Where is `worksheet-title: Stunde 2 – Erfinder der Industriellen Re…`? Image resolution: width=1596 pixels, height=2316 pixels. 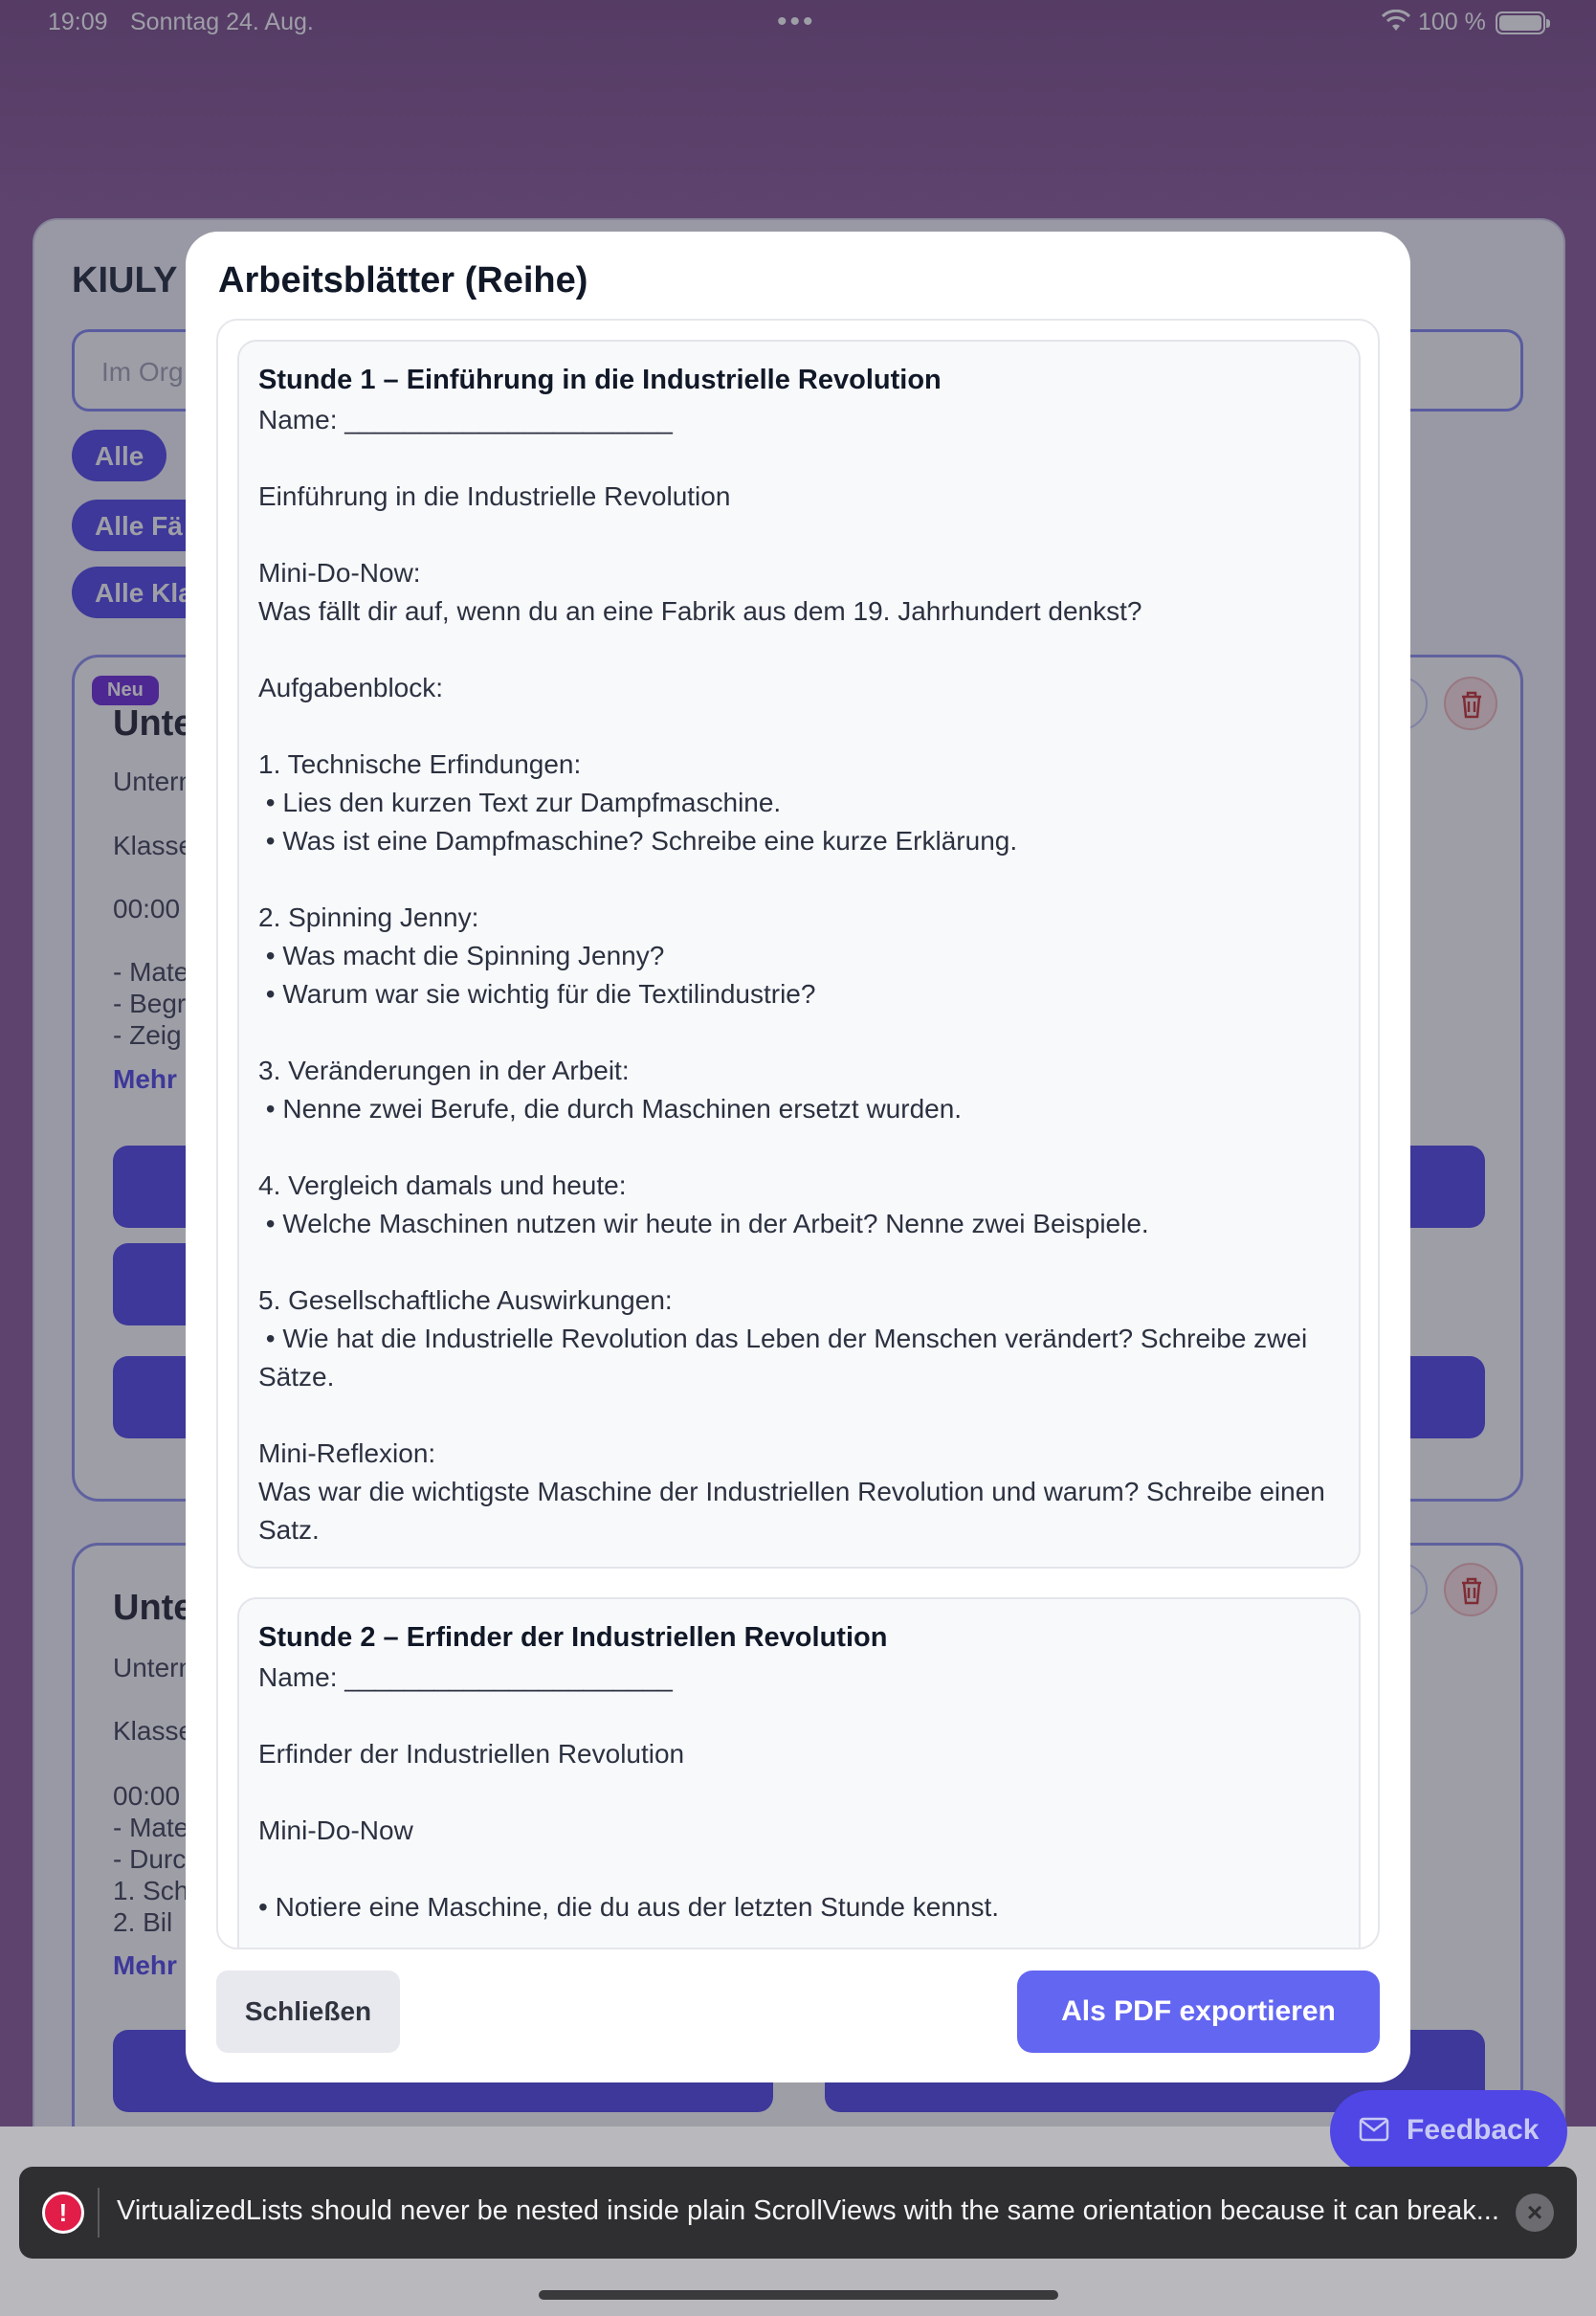 worksheet-title: Stunde 2 – Erfinder der Industriellen Re… is located at coordinates (573, 1637).